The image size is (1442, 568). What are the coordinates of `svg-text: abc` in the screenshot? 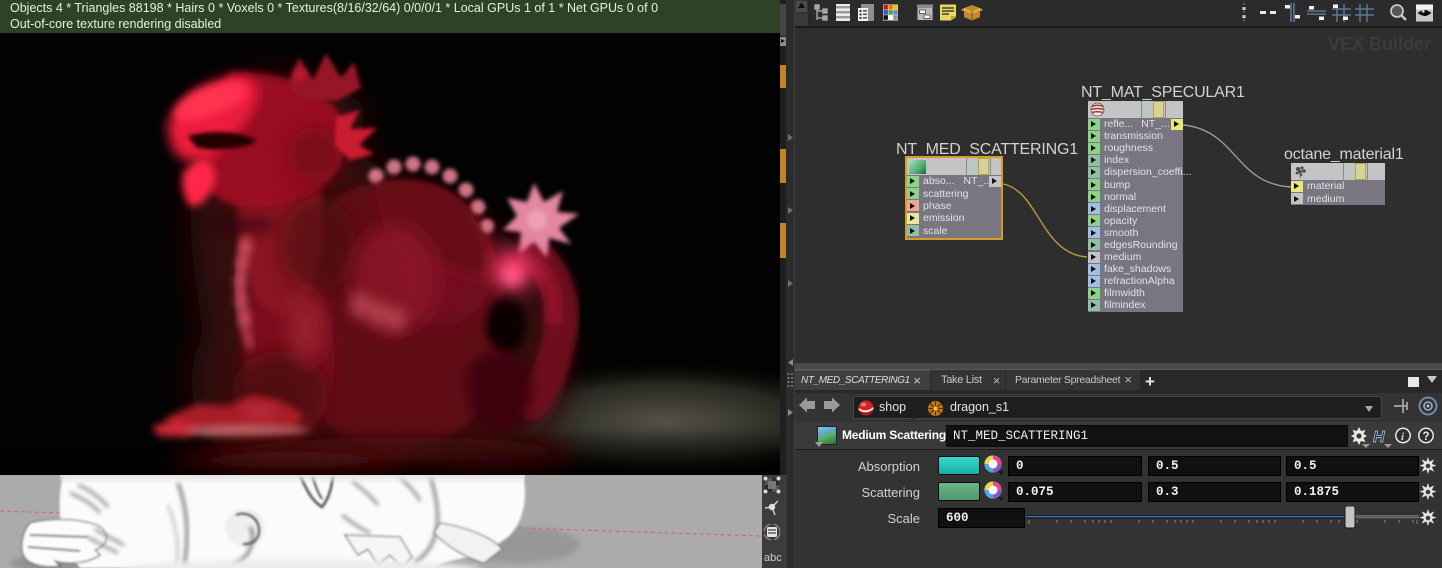 It's located at (773, 558).